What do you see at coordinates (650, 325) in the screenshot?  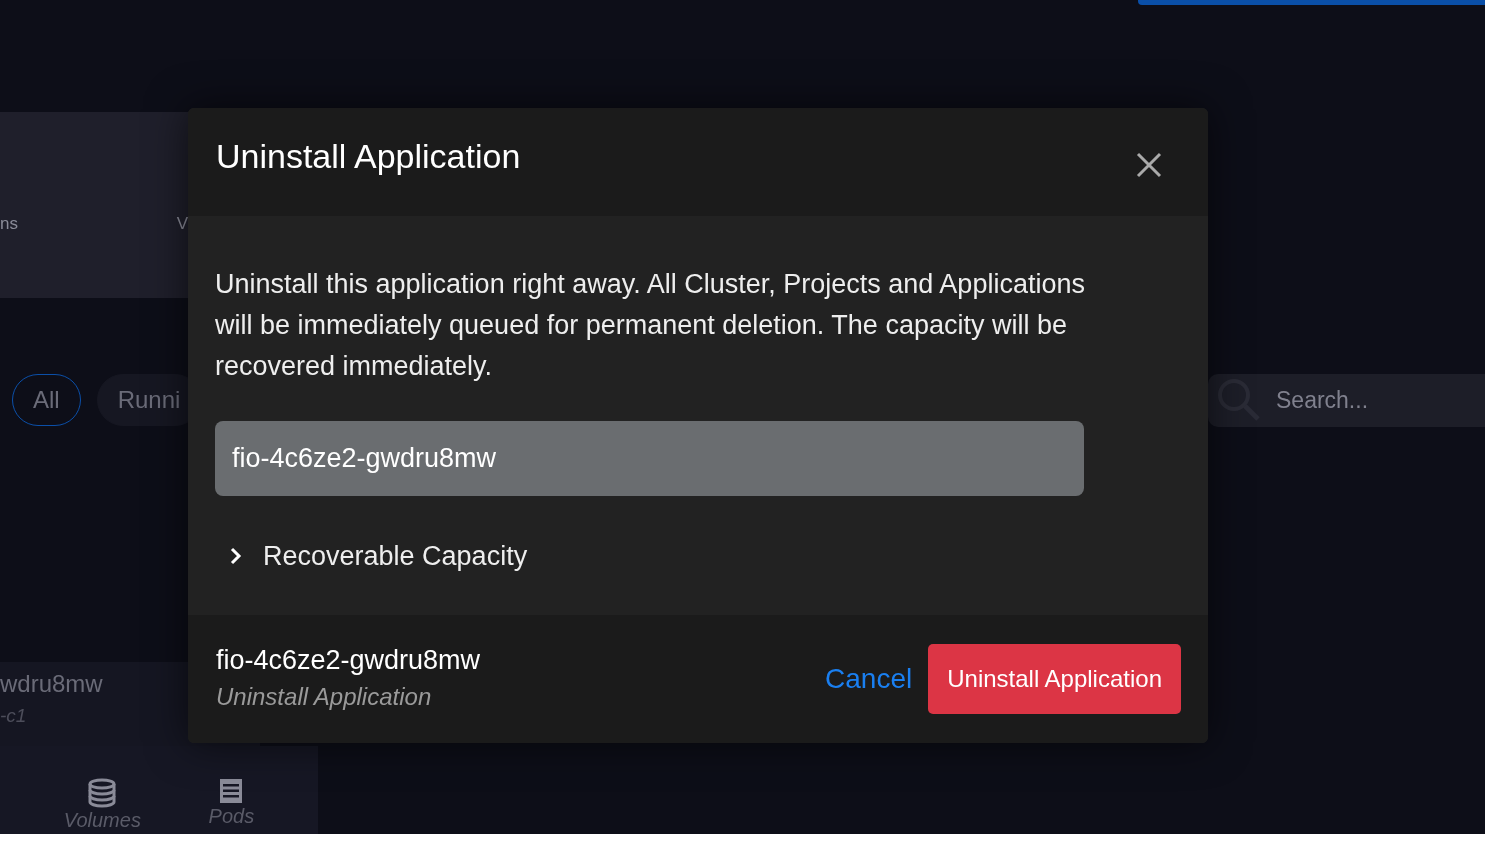 I see `dialog-message: Uninstall this application right away. All Cluster, Projects and Applications will be immediately queued for permanent deletion. The capacity will be recovered immediately.` at bounding box center [650, 325].